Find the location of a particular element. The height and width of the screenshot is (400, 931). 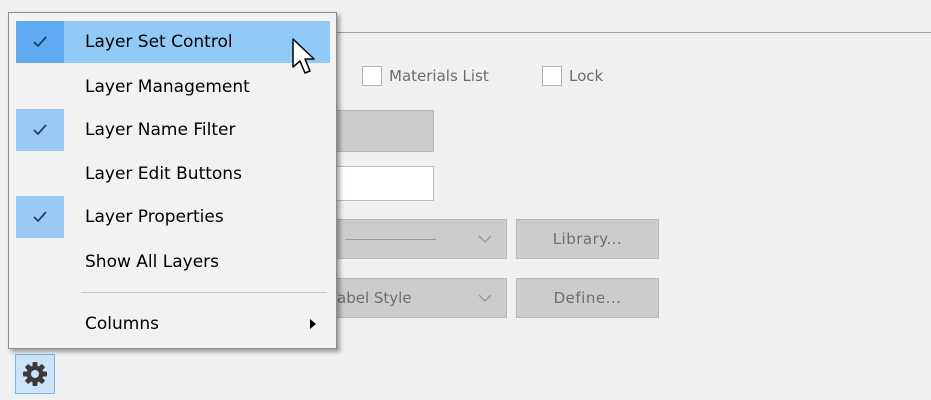

menu-item-label: Layer Name Filter is located at coordinates (160, 130).